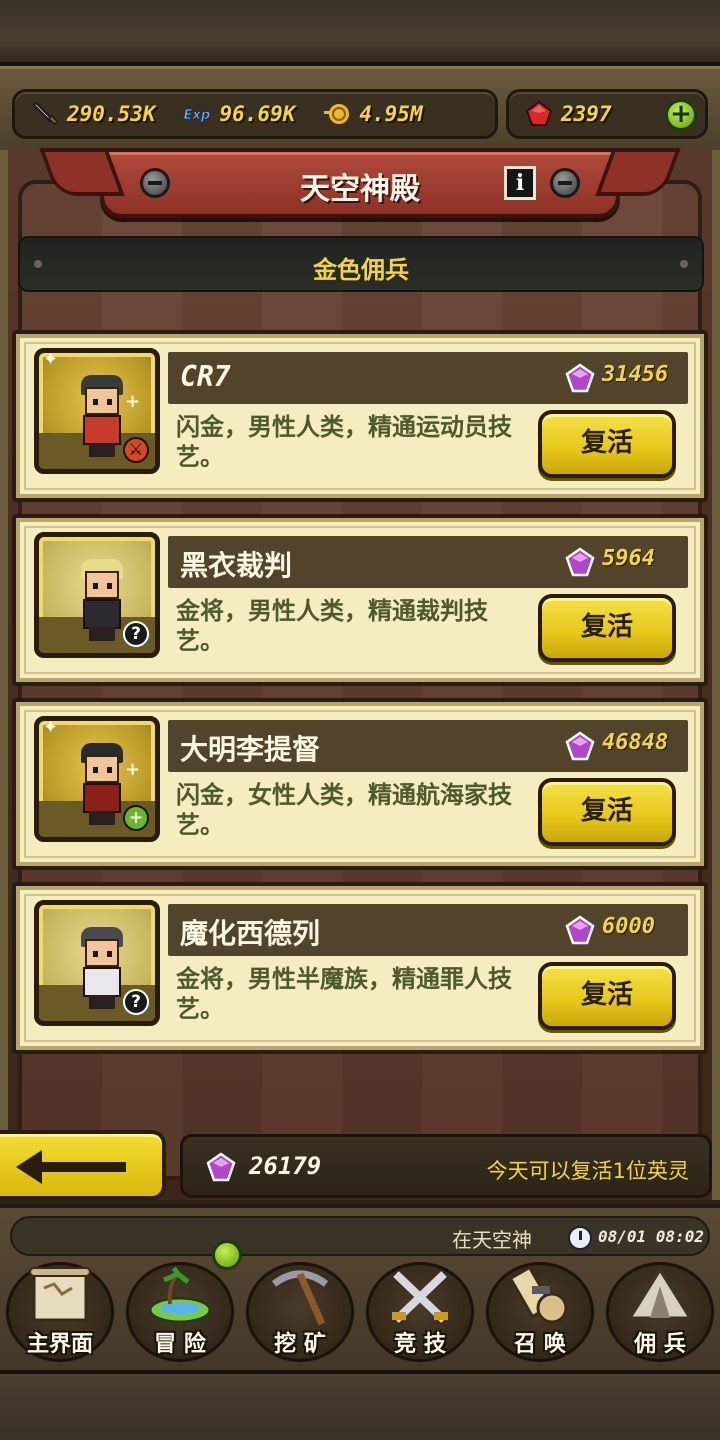  Describe the element at coordinates (360, 1405) in the screenshot. I see `bottom-map-background` at that location.